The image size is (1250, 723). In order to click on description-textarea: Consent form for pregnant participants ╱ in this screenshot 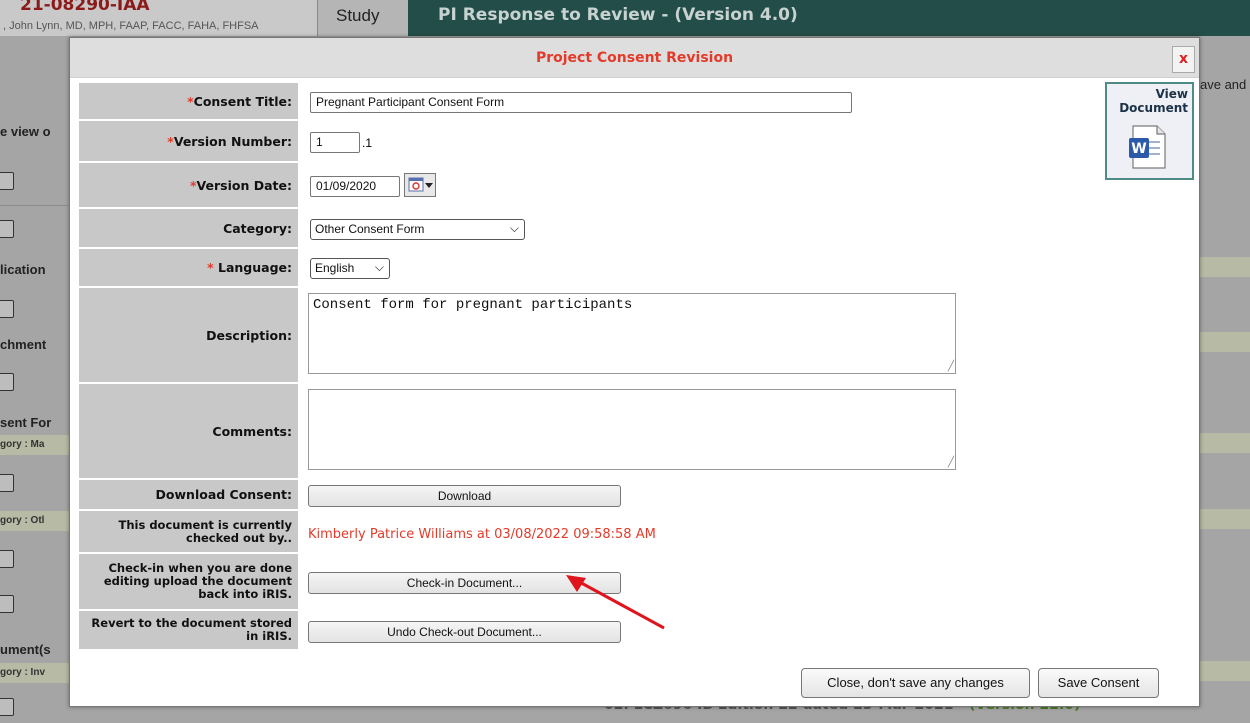, I will do `click(632, 333)`.